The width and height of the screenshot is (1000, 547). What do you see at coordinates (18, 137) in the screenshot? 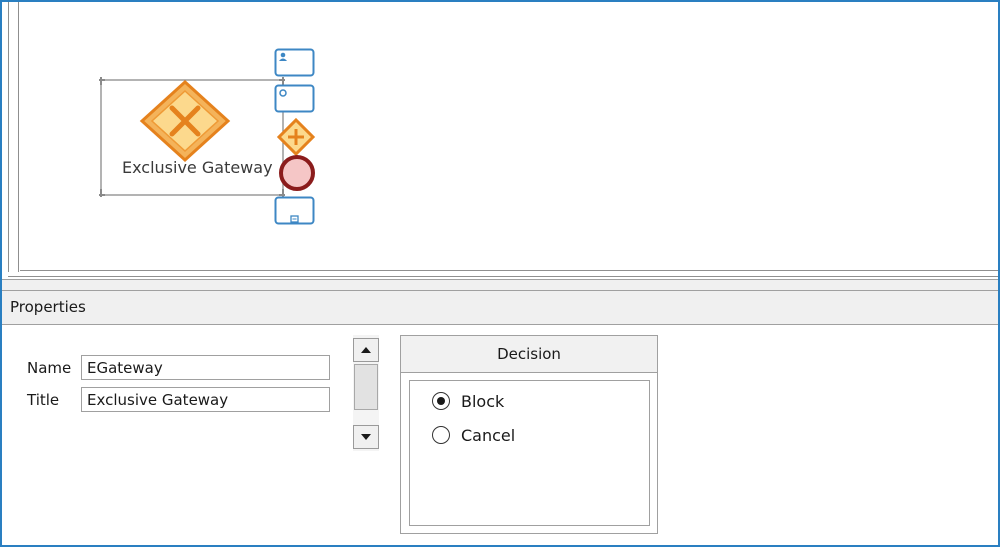
I see `canvas-border-left-inner` at bounding box center [18, 137].